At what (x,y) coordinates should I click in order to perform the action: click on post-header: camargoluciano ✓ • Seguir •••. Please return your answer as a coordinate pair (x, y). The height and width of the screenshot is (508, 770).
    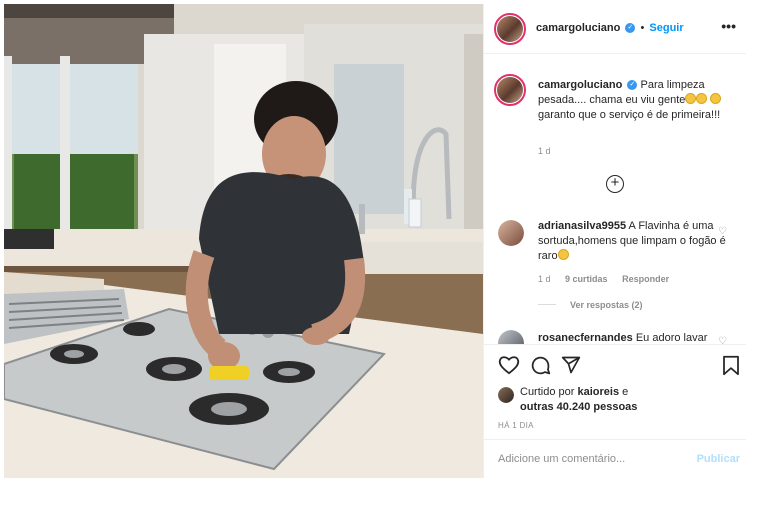
    Looking at the image, I should click on (615, 29).